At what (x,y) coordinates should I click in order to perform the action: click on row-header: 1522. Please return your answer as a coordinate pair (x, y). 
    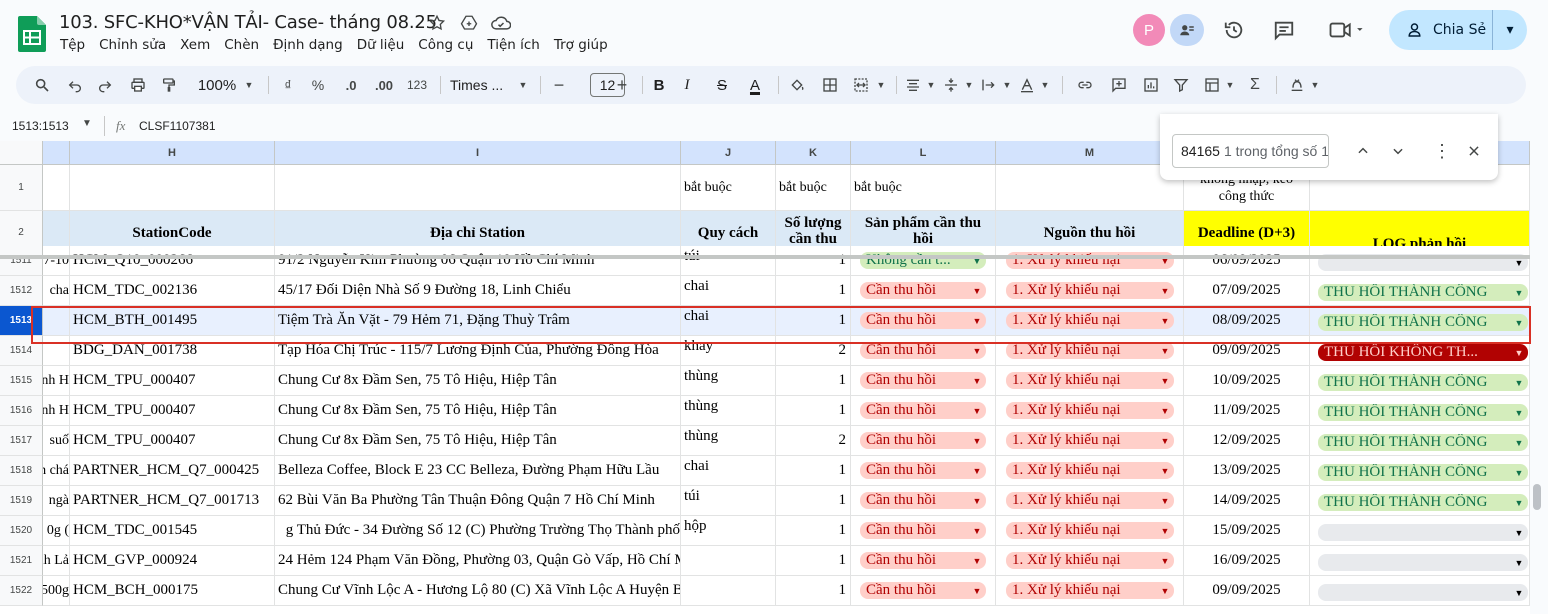
    Looking at the image, I should click on (21, 591).